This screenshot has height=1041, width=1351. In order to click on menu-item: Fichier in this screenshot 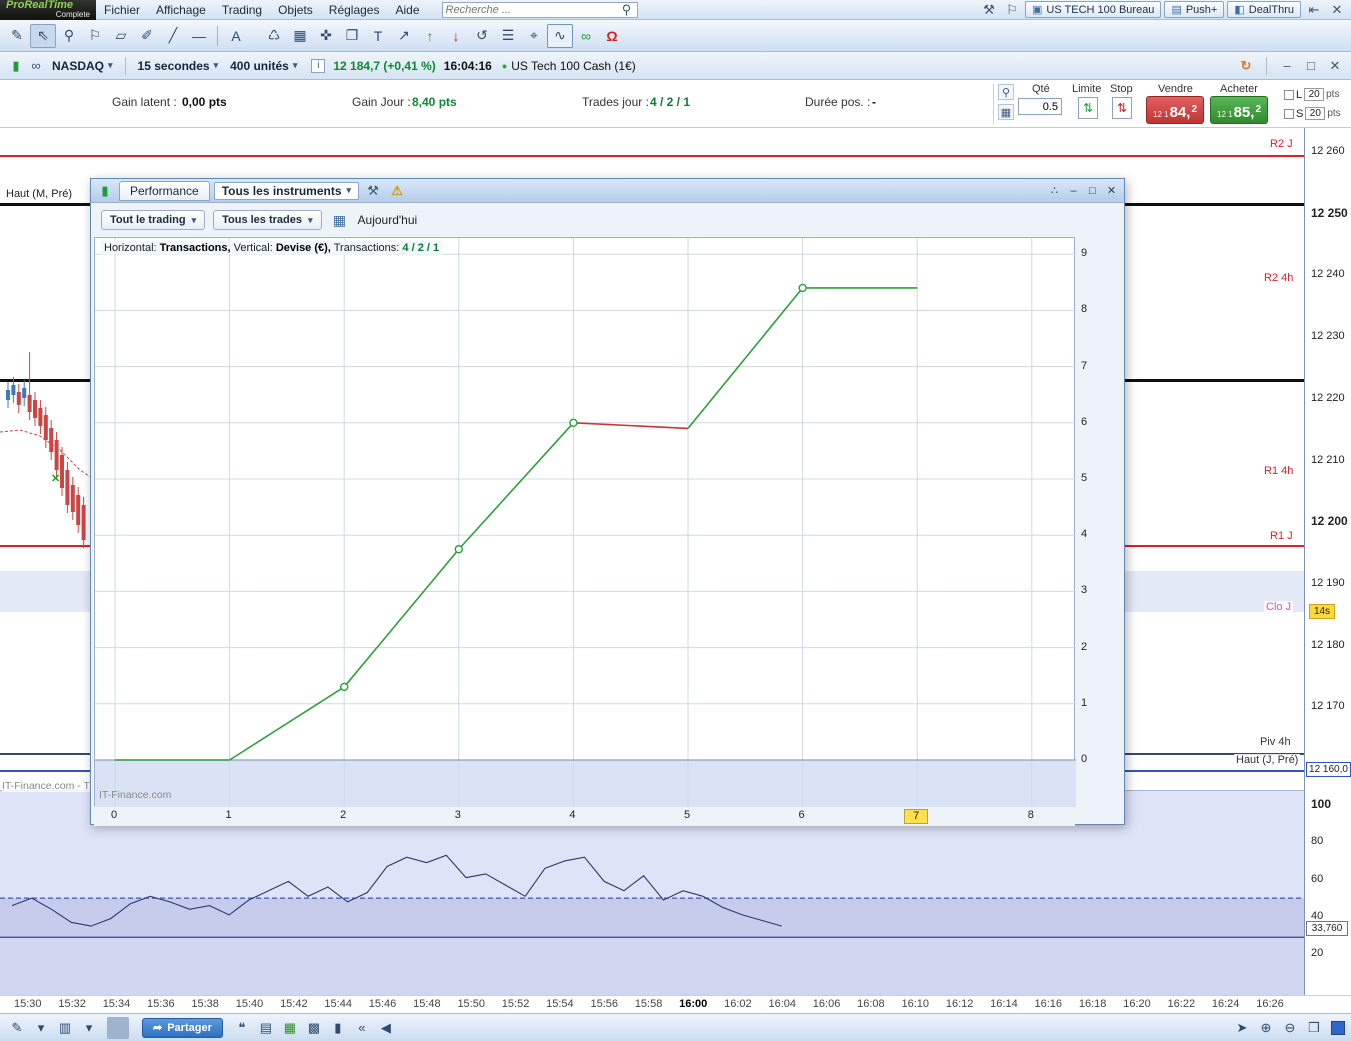, I will do `click(122, 10)`.